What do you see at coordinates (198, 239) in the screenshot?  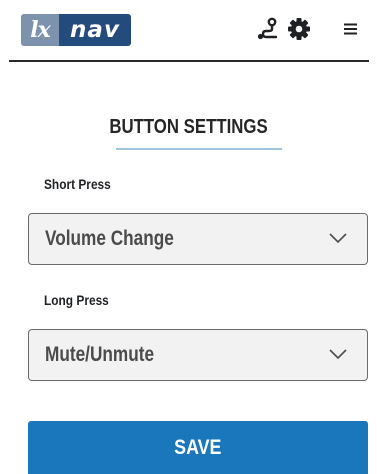 I see `short-press-select: Volume Change` at bounding box center [198, 239].